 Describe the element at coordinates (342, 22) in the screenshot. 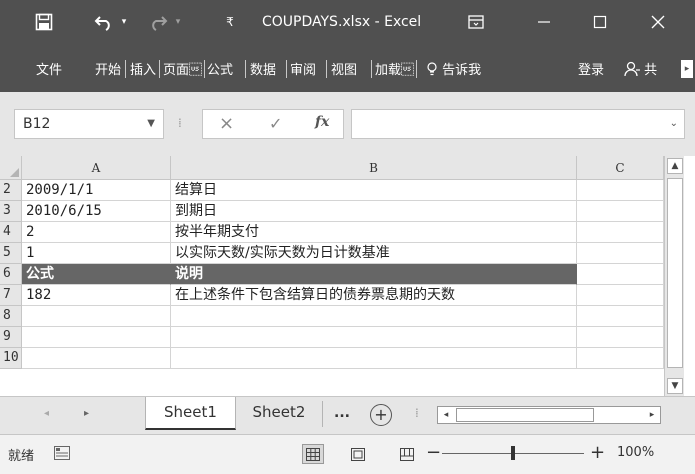

I see `window-title: COUPDAYS.xlsx - Excel` at that location.